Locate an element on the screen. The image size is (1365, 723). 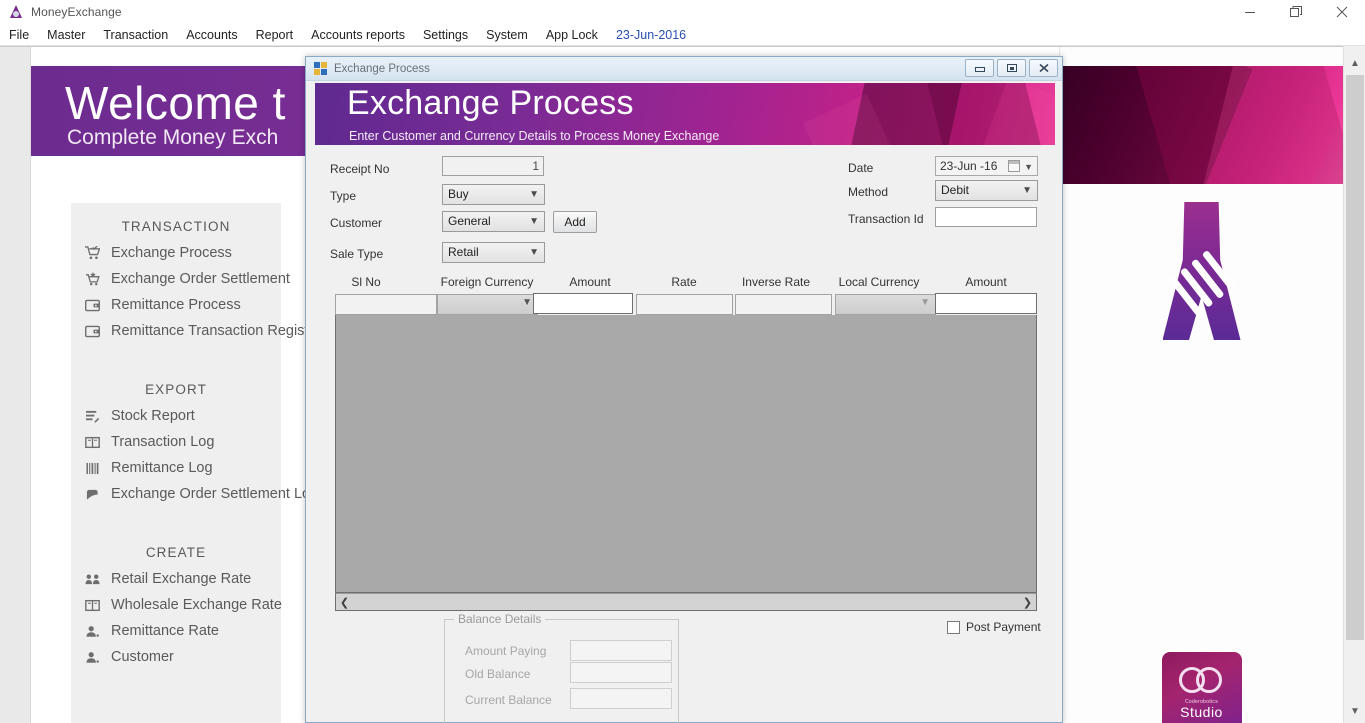
sidebar-item-exchange-process: Exchange Process is located at coordinates (176, 253).